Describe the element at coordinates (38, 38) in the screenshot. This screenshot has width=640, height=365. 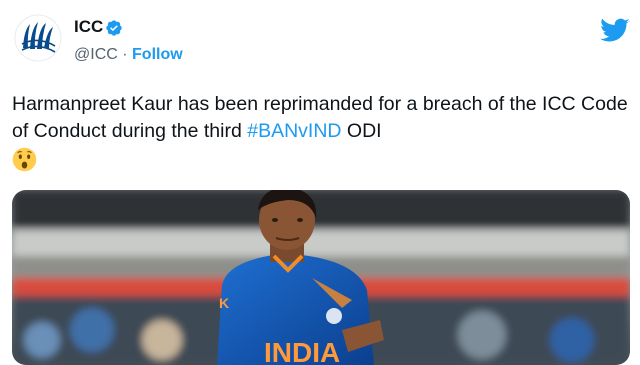
I see `icc-logo-icon` at that location.